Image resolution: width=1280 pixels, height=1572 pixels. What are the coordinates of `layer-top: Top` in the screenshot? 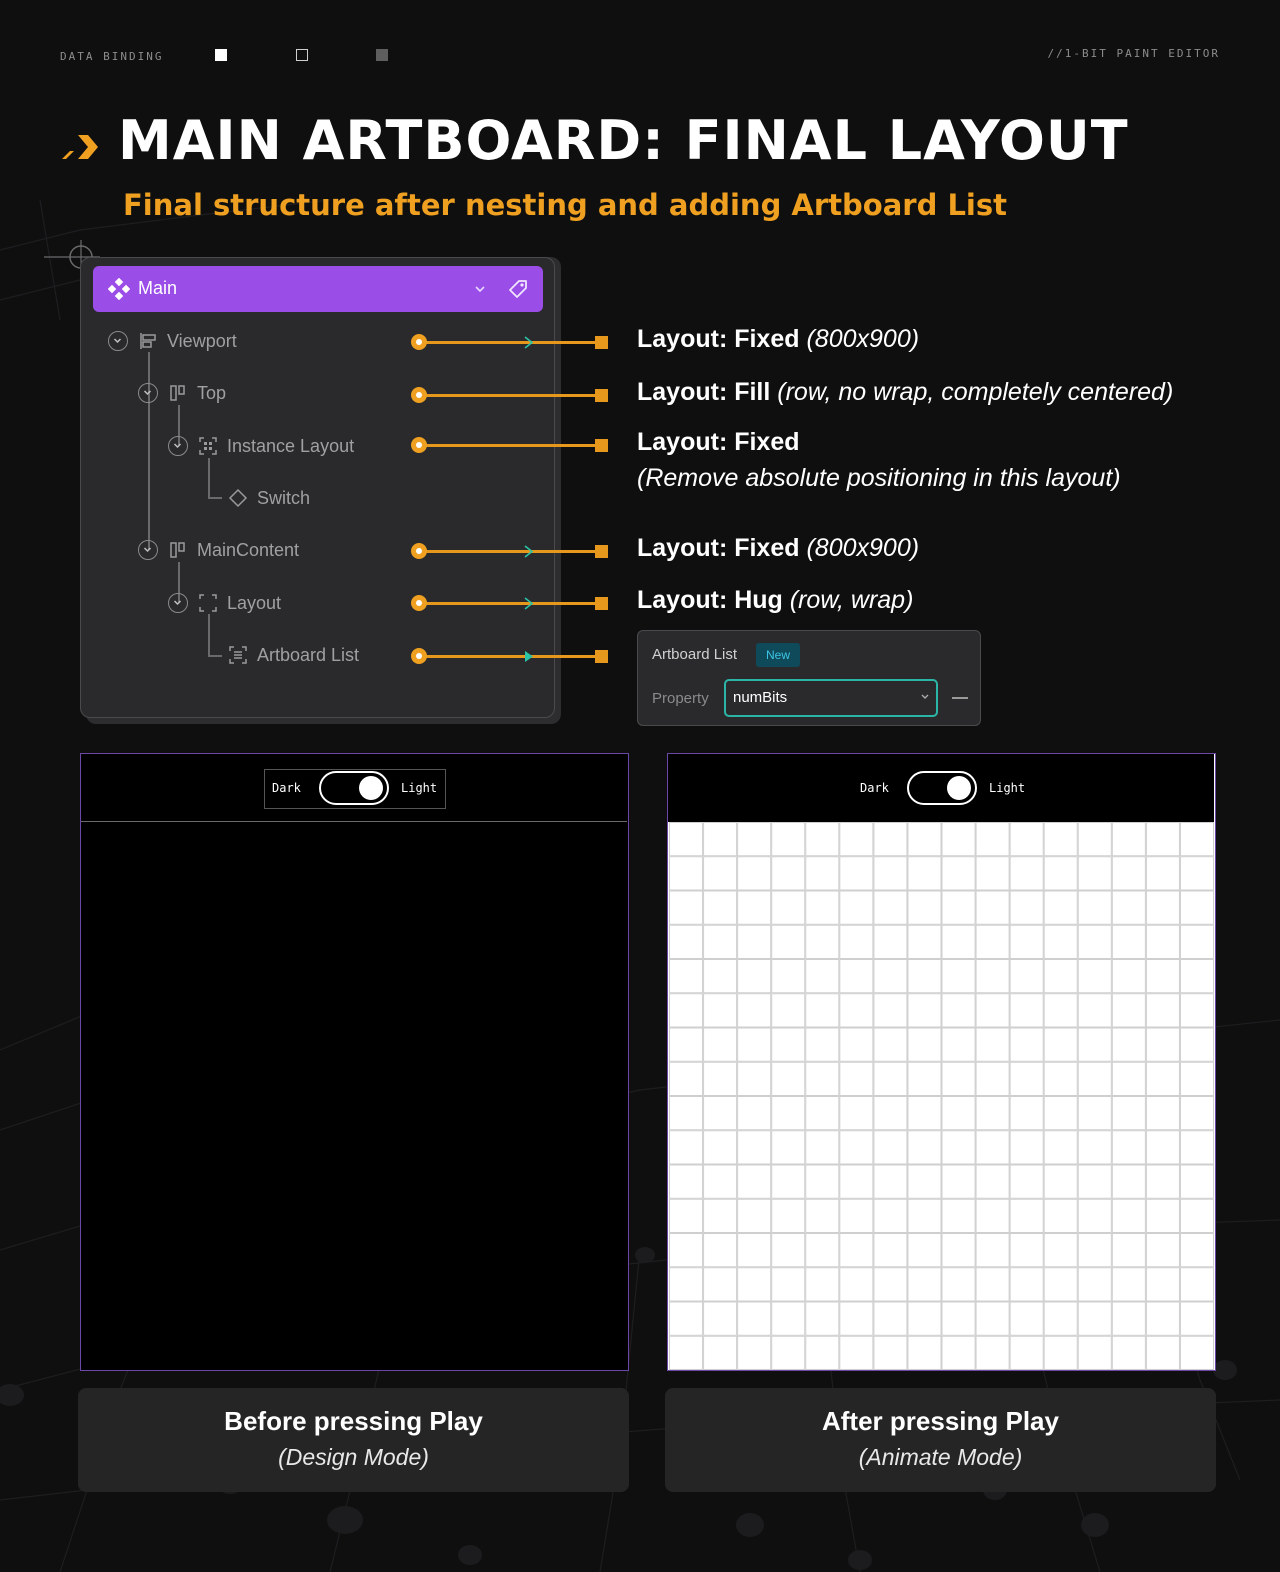 It's located at (211, 393).